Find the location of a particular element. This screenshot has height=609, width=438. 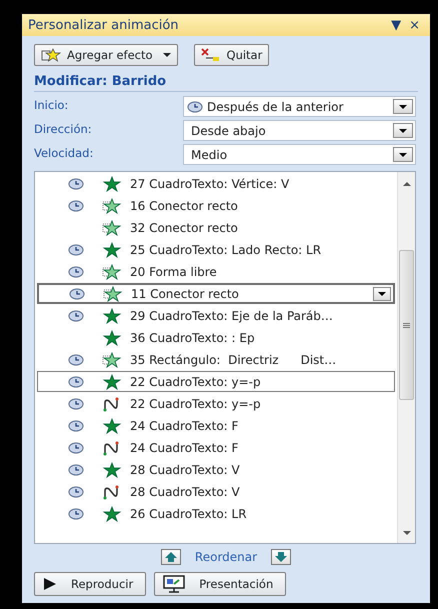

field-label: Velocidad: is located at coordinates (64, 153).